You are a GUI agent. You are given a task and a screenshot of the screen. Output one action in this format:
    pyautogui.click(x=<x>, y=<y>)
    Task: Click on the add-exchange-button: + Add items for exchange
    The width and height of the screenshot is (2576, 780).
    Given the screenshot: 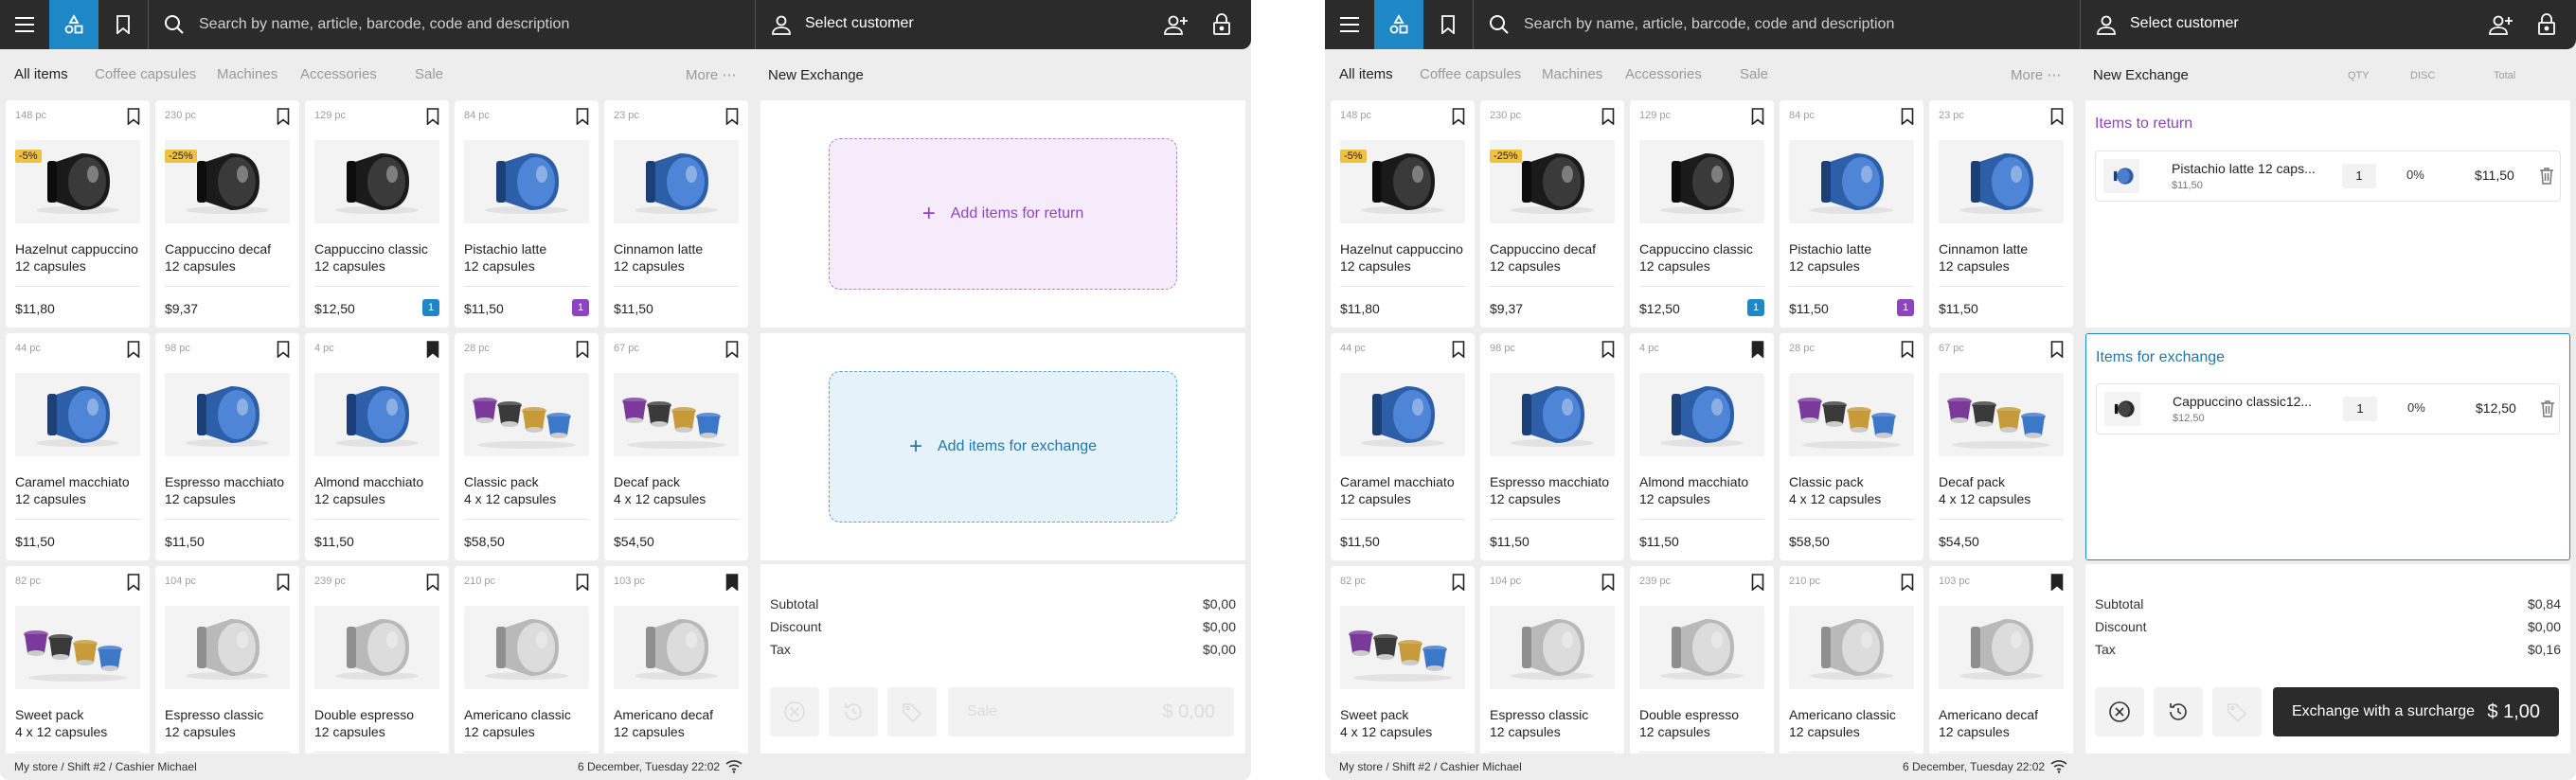 What is the action you would take?
    pyautogui.click(x=1003, y=447)
    